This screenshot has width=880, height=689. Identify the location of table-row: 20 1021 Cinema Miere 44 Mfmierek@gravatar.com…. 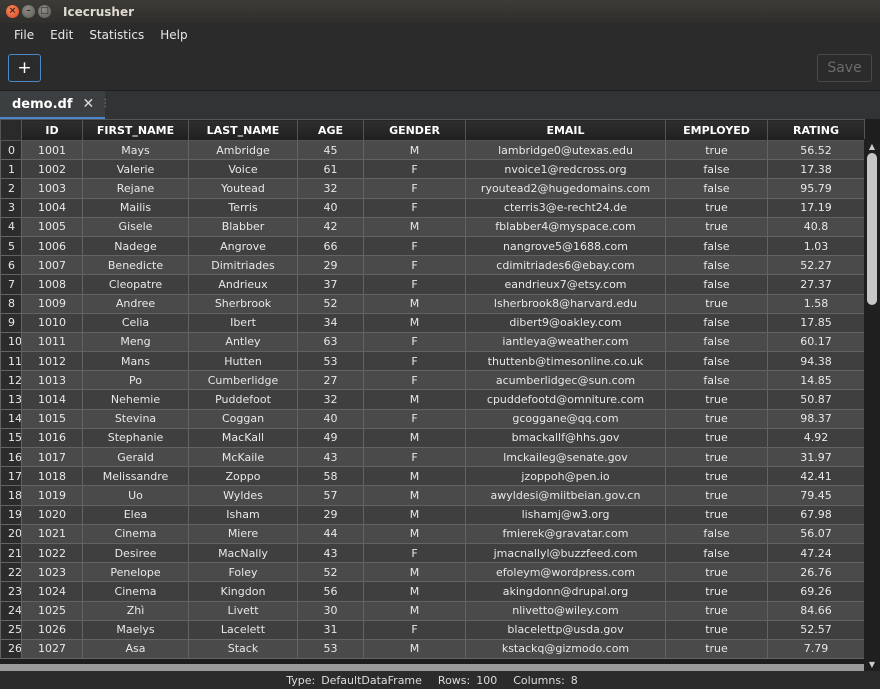
(432, 533).